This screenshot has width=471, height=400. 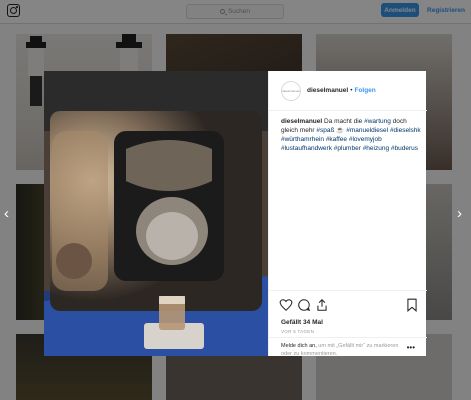 I want to click on post-timestamp: VOR 5 TAGEN, so click(x=298, y=331).